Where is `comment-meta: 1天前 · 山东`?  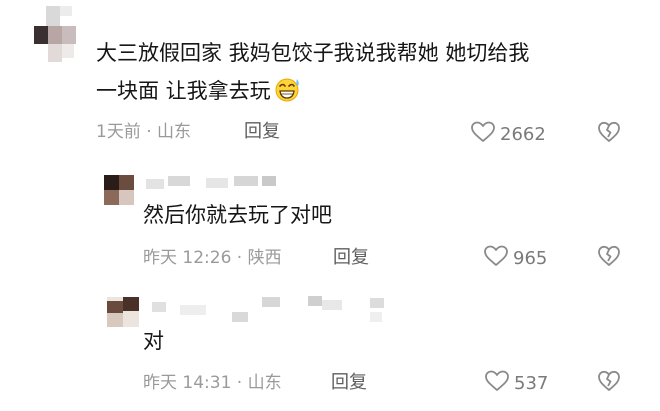
comment-meta: 1天前 · 山东 is located at coordinates (144, 132).